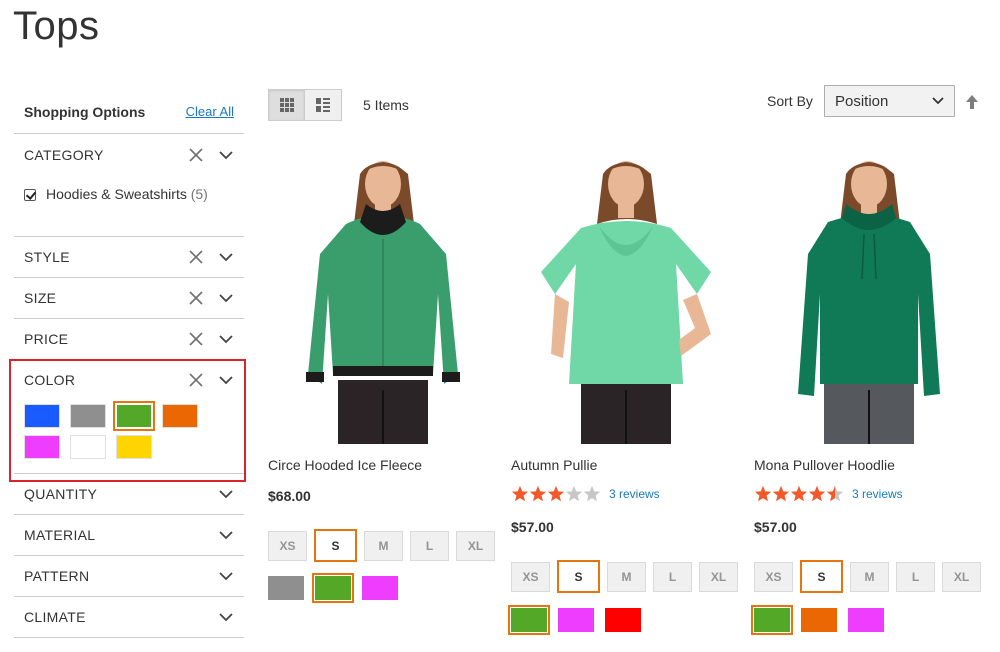  I want to click on filter-price: PRICE, so click(129, 339).